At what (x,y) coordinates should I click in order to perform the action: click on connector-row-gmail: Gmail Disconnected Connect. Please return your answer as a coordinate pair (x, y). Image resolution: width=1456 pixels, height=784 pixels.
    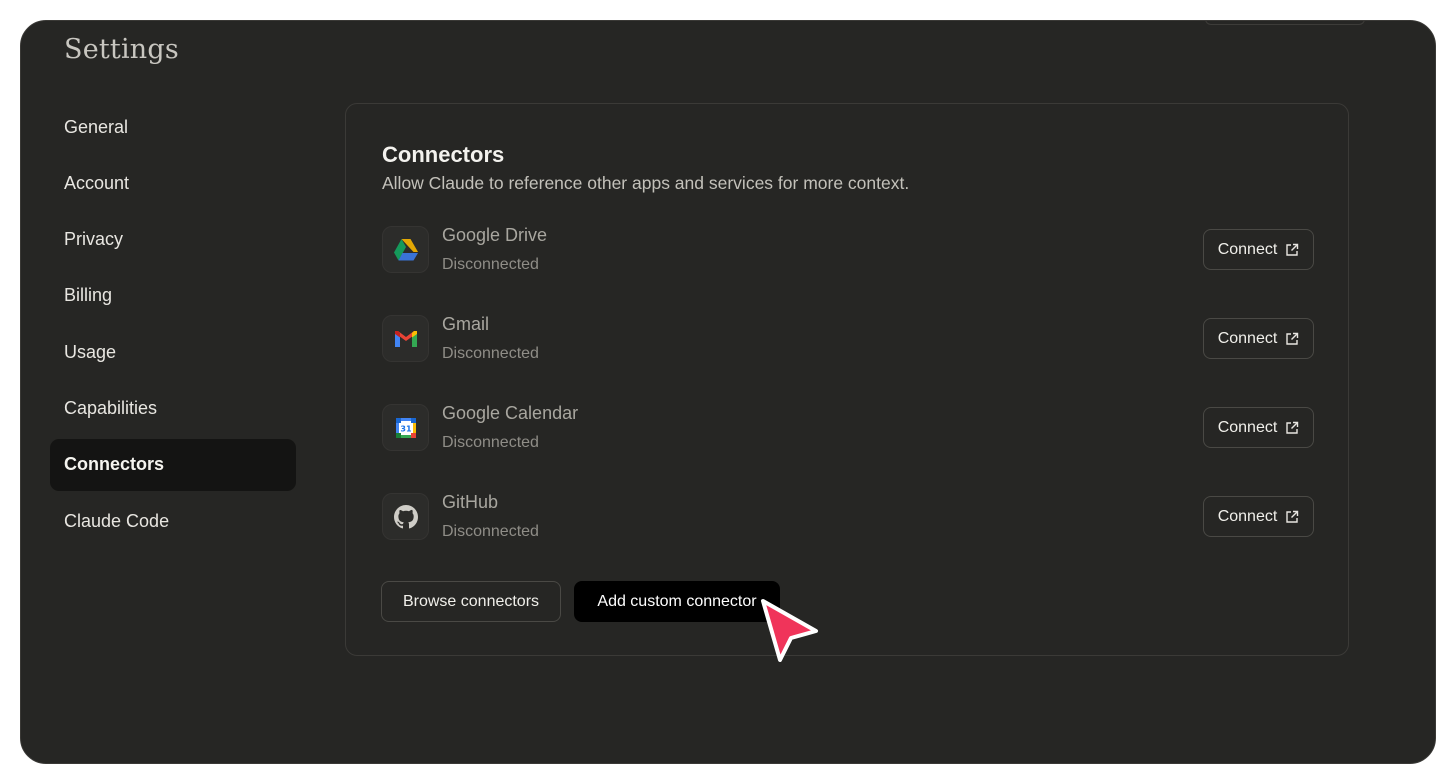
    Looking at the image, I should click on (848, 339).